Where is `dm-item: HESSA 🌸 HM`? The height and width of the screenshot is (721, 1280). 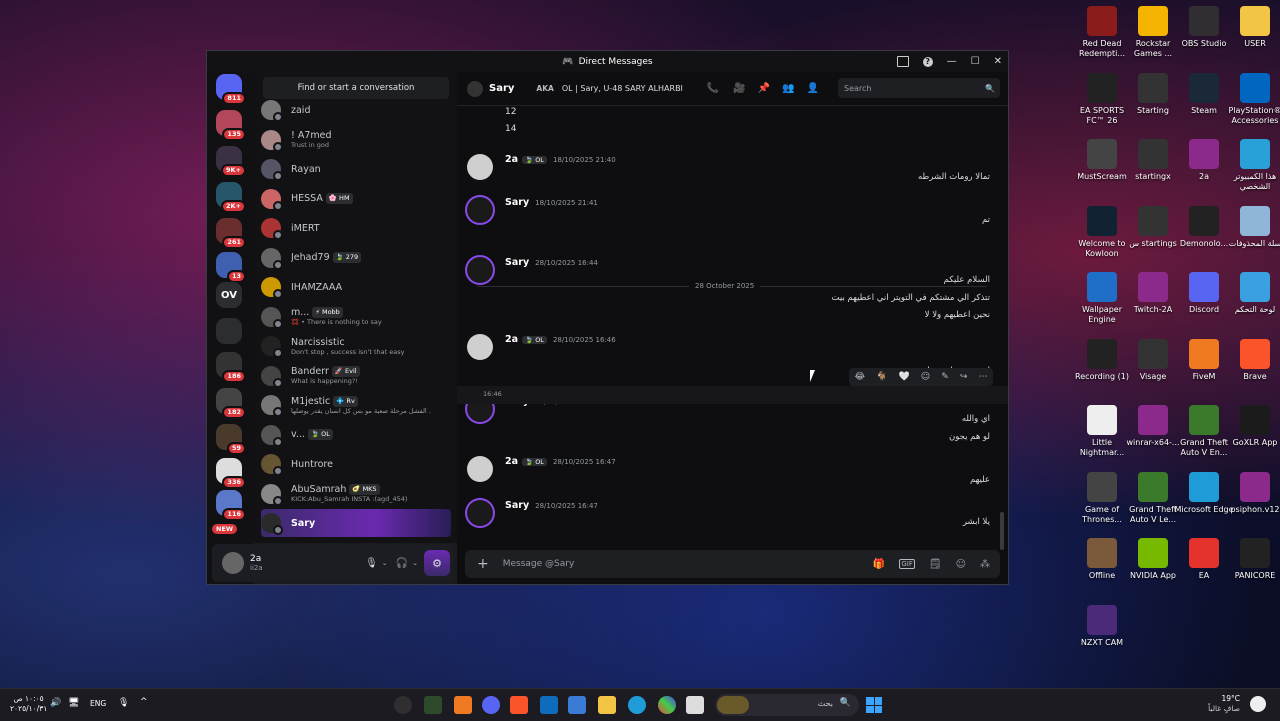 dm-item: HESSA 🌸 HM is located at coordinates (356, 199).